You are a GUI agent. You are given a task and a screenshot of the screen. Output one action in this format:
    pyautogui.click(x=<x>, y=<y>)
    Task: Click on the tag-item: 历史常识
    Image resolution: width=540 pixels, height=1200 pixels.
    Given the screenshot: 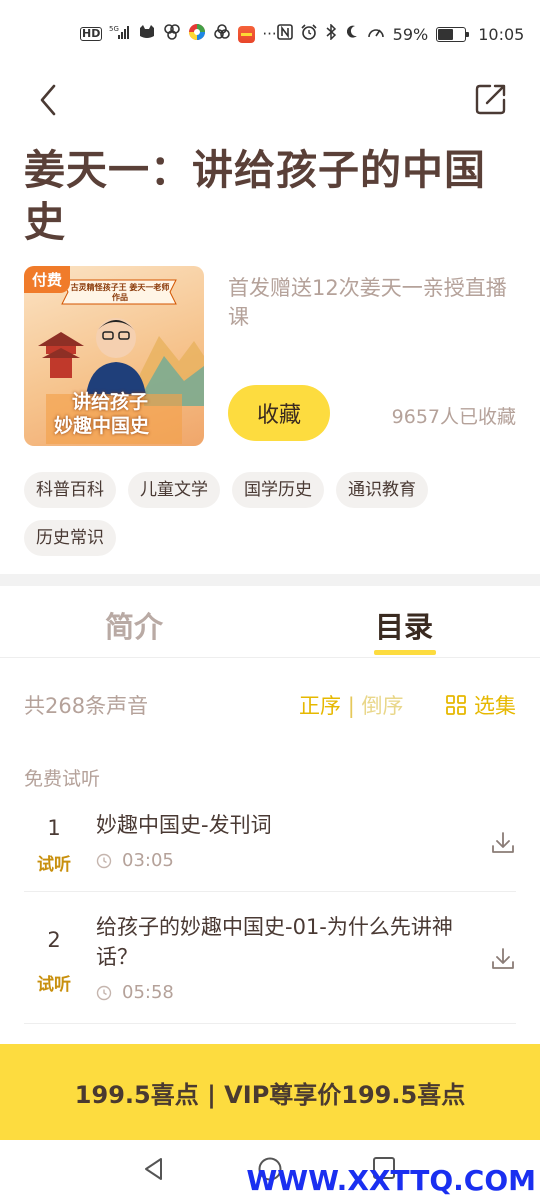 What is the action you would take?
    pyautogui.click(x=70, y=538)
    